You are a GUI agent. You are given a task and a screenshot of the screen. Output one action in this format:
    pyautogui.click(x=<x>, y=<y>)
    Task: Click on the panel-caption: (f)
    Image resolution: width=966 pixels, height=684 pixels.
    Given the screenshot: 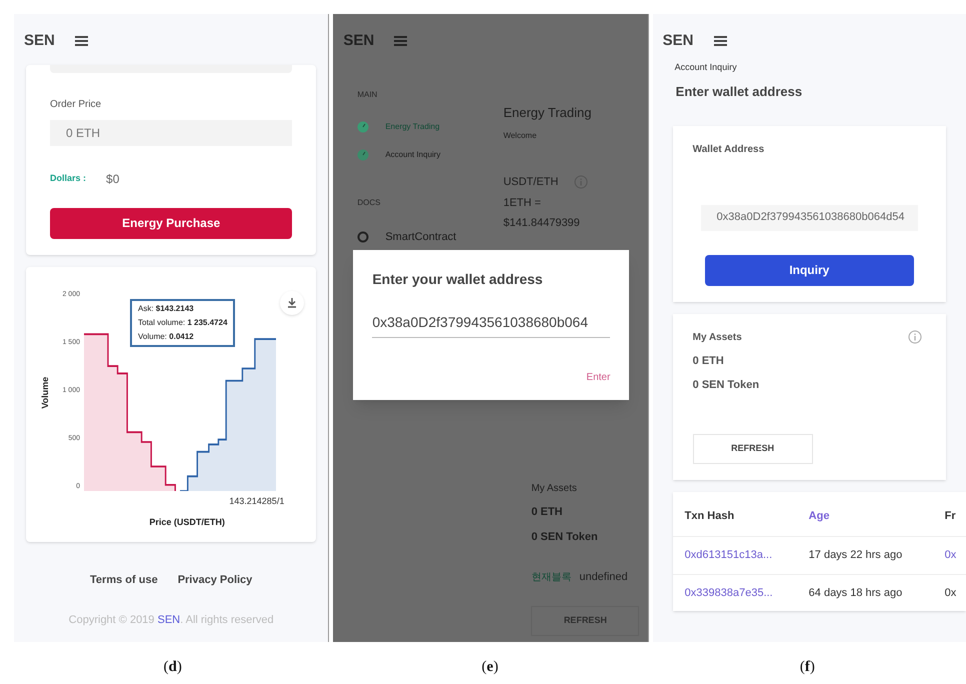 What is the action you would take?
    pyautogui.click(x=807, y=667)
    